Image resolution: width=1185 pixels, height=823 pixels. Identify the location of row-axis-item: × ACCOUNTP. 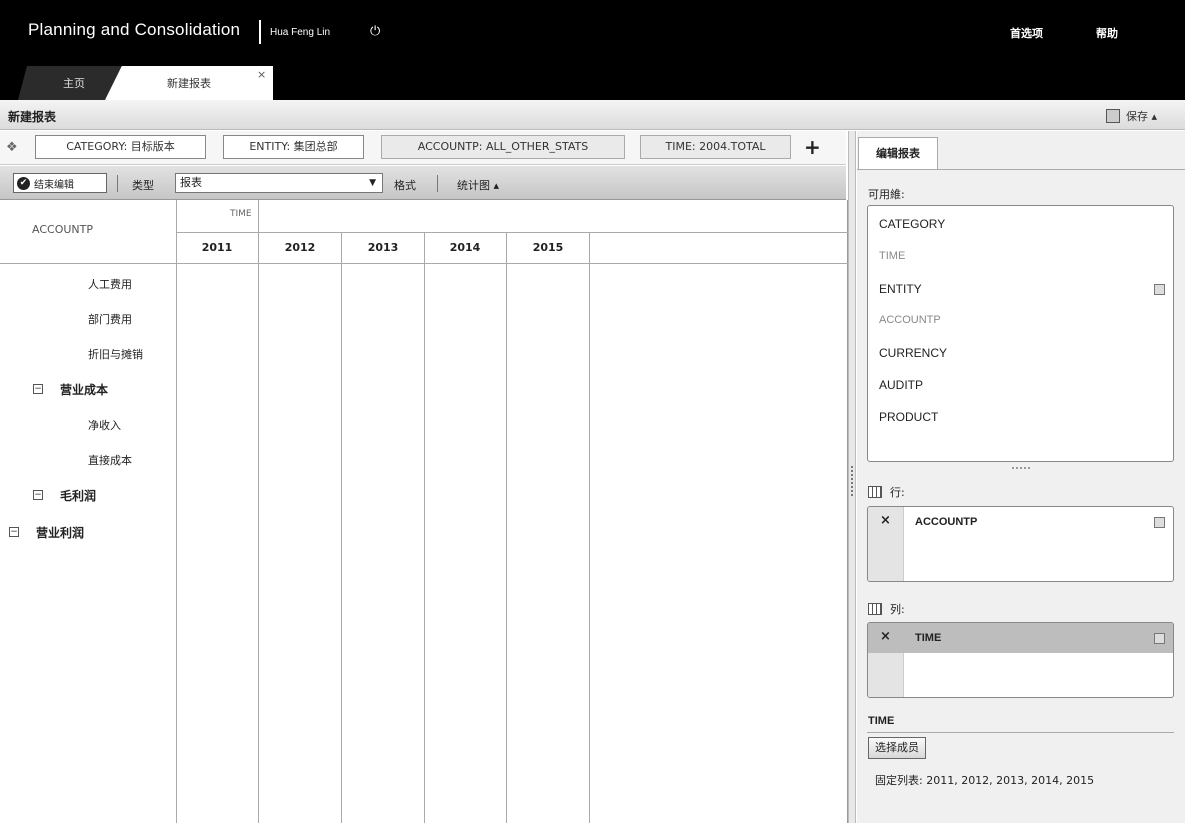
(1020, 522).